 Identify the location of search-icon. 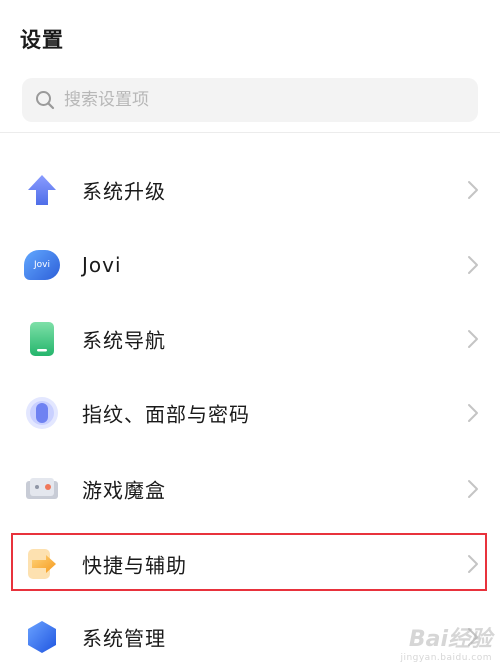
(45, 100).